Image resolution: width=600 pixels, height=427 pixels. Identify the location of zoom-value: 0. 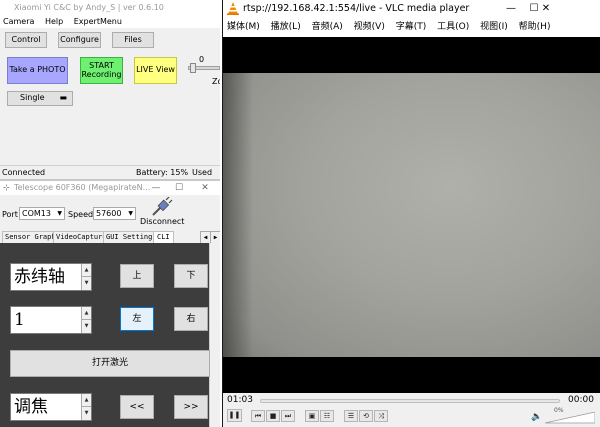
(202, 59).